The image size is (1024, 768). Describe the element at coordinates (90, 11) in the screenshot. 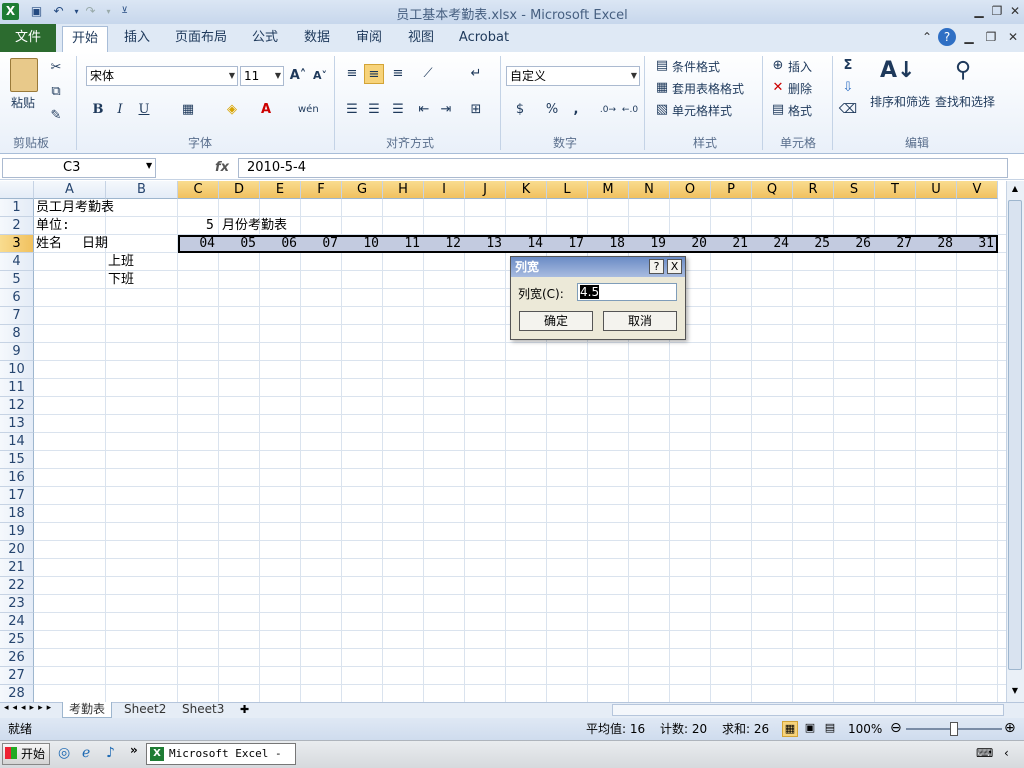

I see `redo-icon: ↷` at that location.